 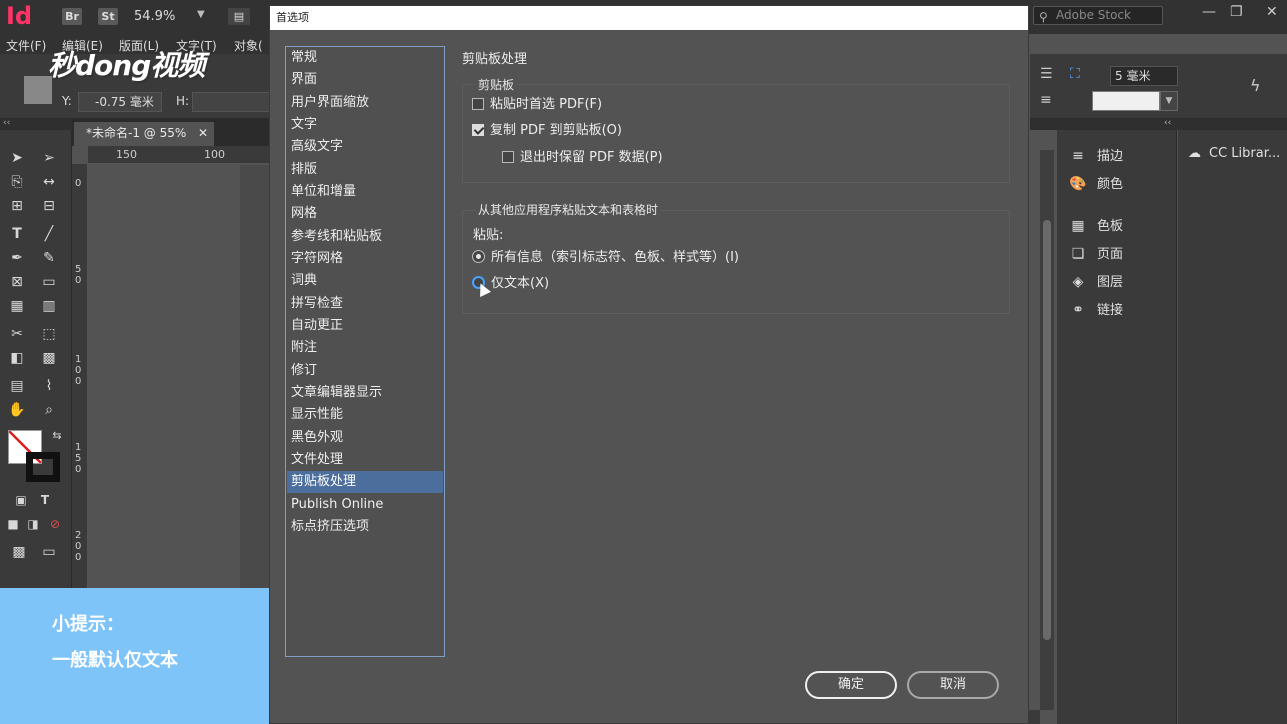 What do you see at coordinates (365, 80) in the screenshot?
I see `category-interface: 界面` at bounding box center [365, 80].